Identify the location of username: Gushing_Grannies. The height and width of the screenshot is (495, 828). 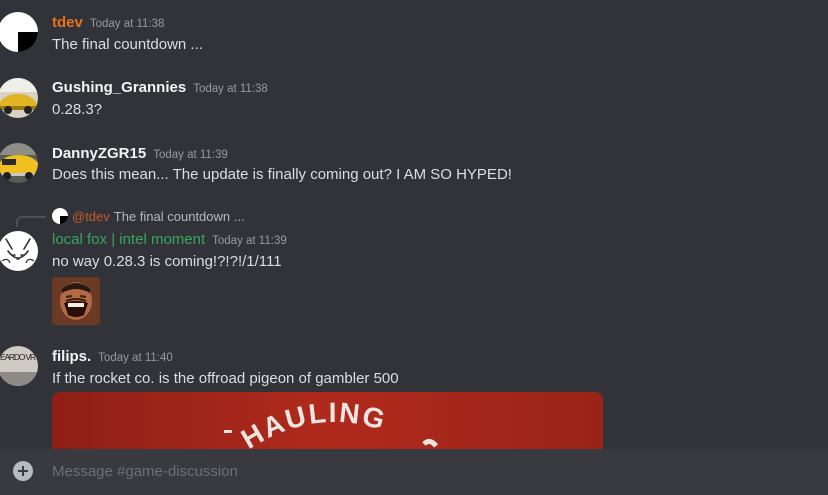
(119, 87).